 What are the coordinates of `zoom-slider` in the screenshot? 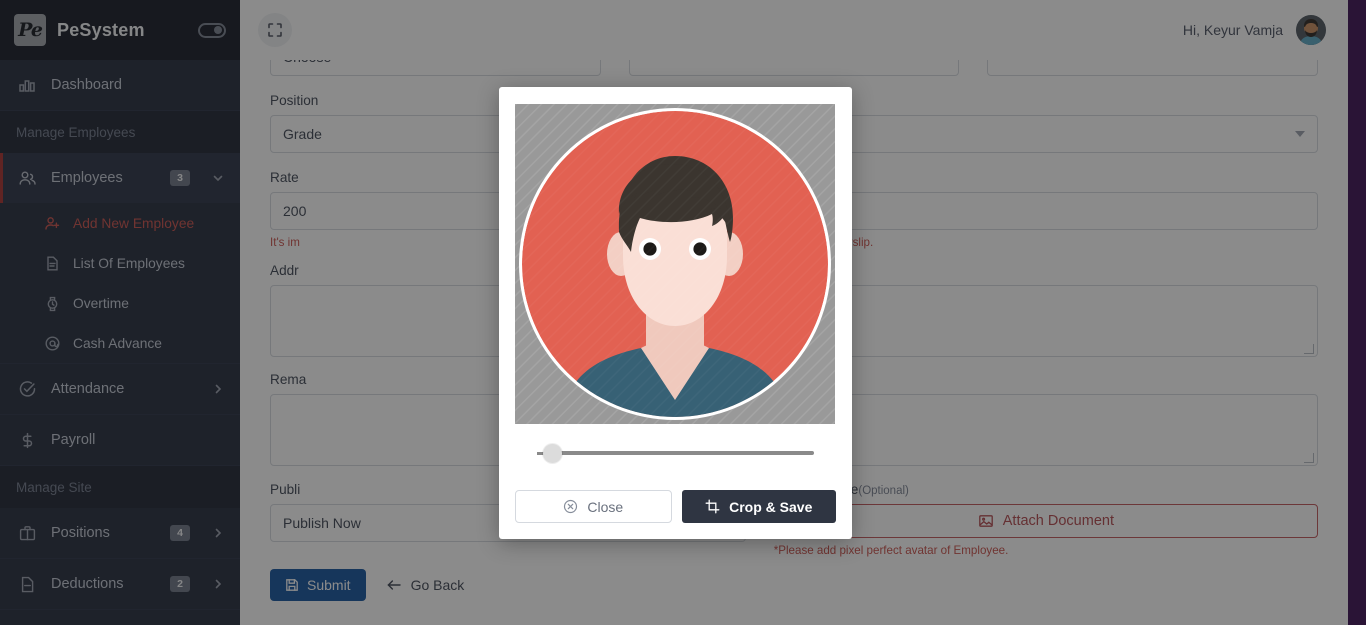 It's located at (675, 453).